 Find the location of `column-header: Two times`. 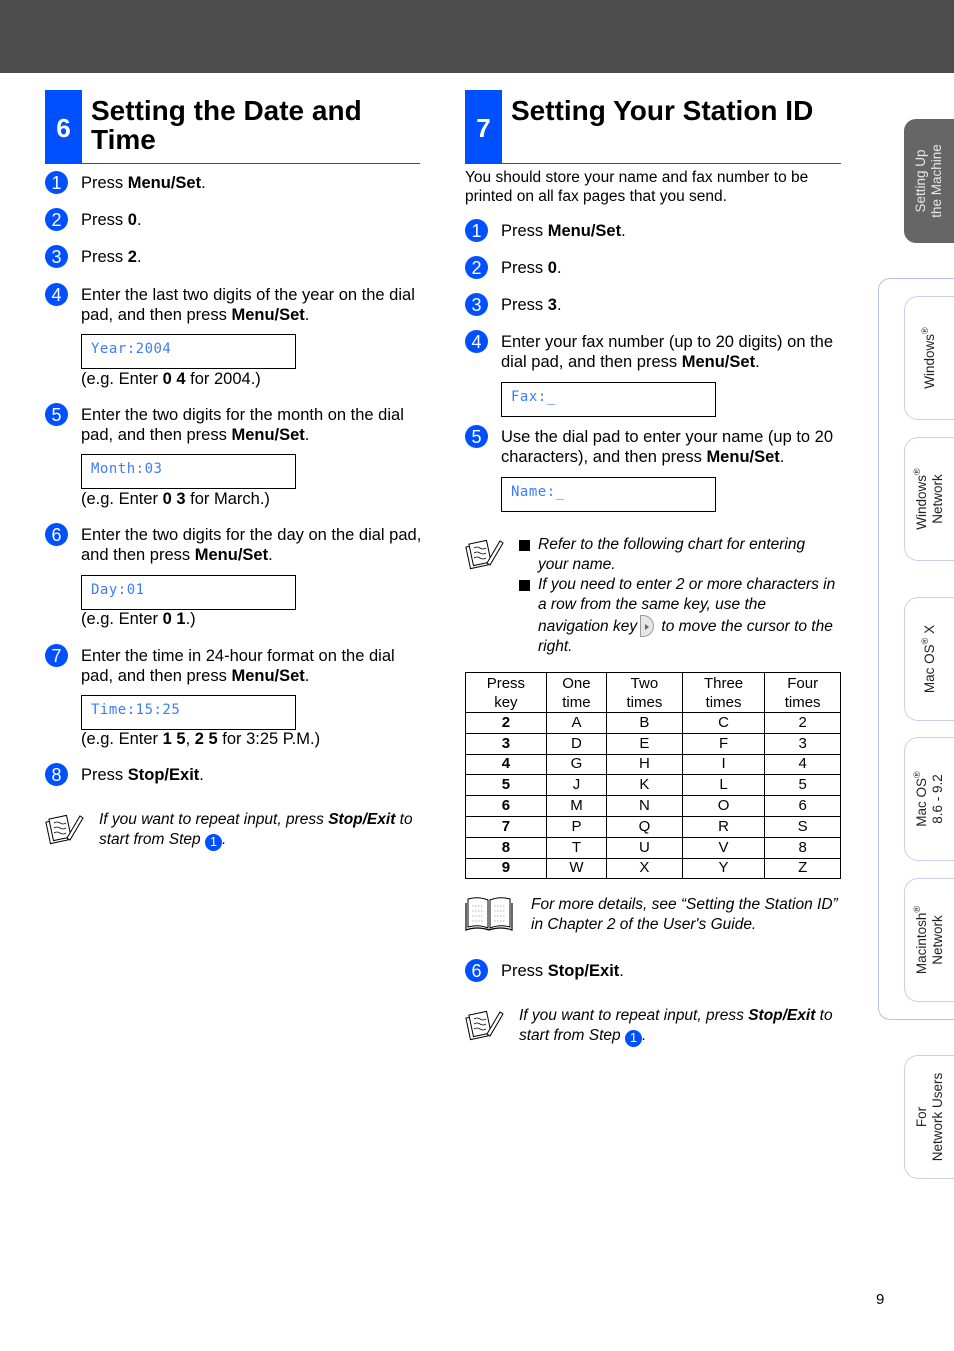

column-header: Two times is located at coordinates (644, 692).